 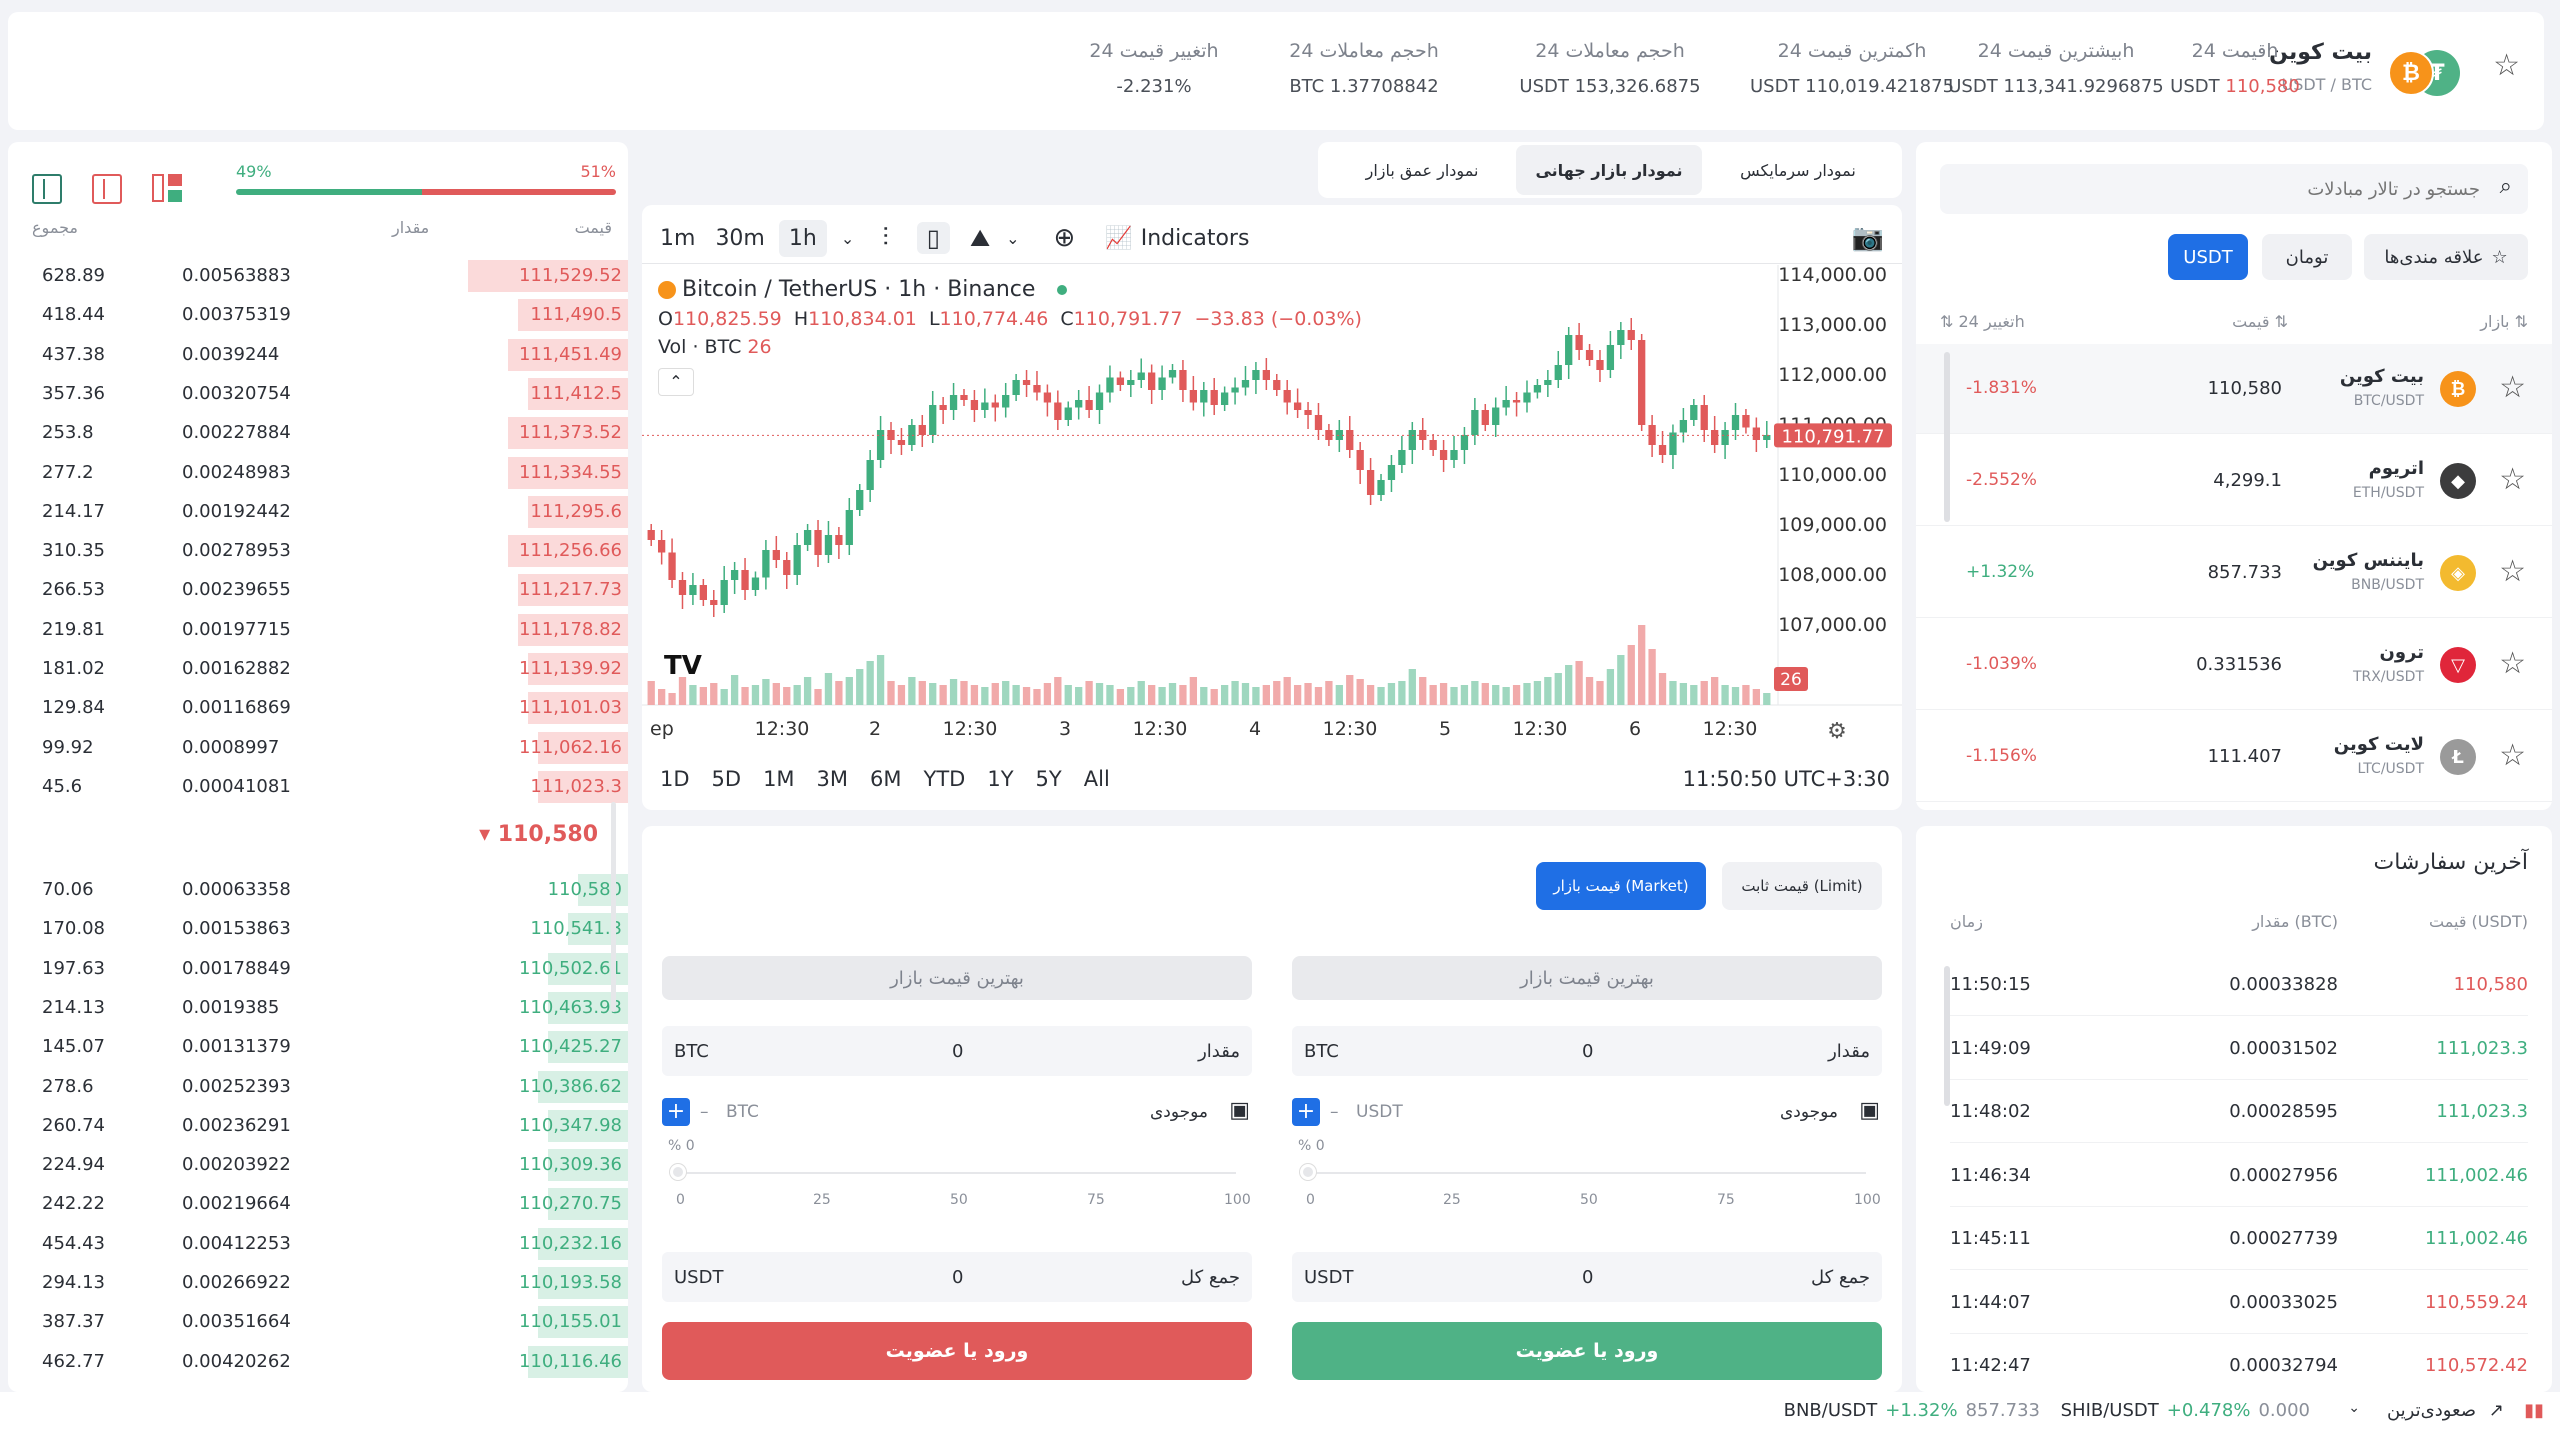 I want to click on market-row: ☆ Ł لایت کوین LTC/USDT 111.407 -1.156%, so click(x=2234, y=757).